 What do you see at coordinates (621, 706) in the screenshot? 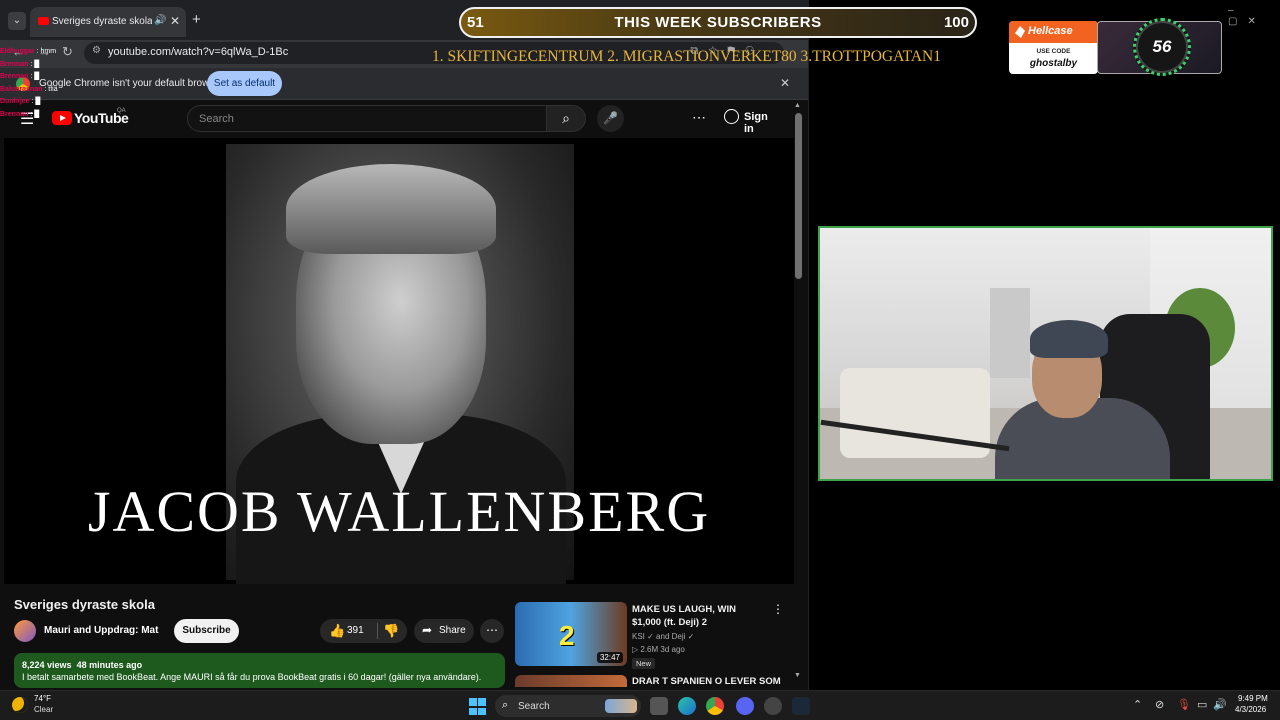
I see `search-highlight-image` at bounding box center [621, 706].